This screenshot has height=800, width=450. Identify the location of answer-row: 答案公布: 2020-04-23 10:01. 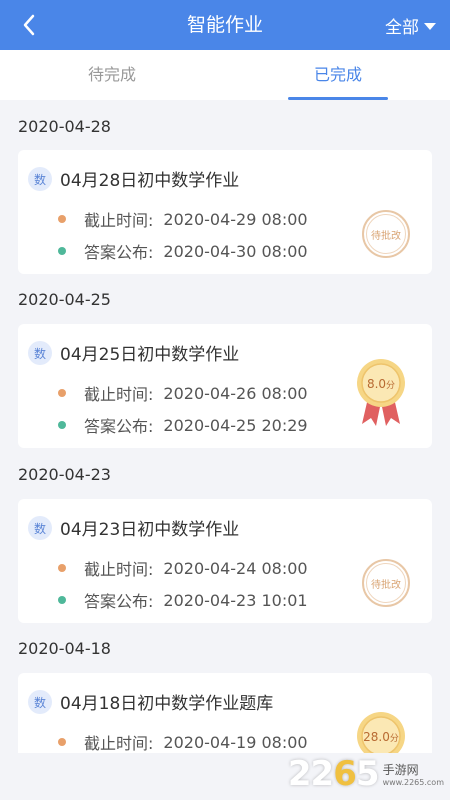
(183, 600).